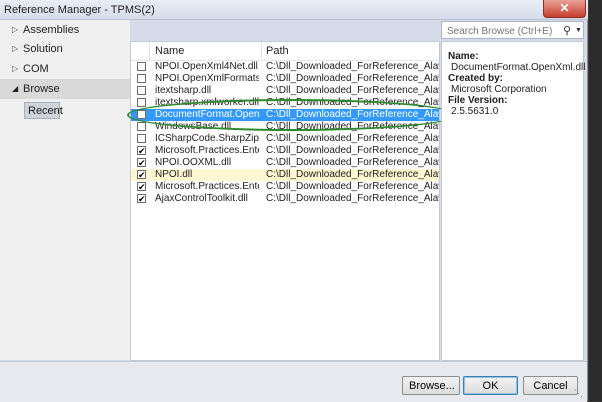 Image resolution: width=602 pixels, height=402 pixels. Describe the element at coordinates (277, 51) in the screenshot. I see `column-header-path: Path` at that location.